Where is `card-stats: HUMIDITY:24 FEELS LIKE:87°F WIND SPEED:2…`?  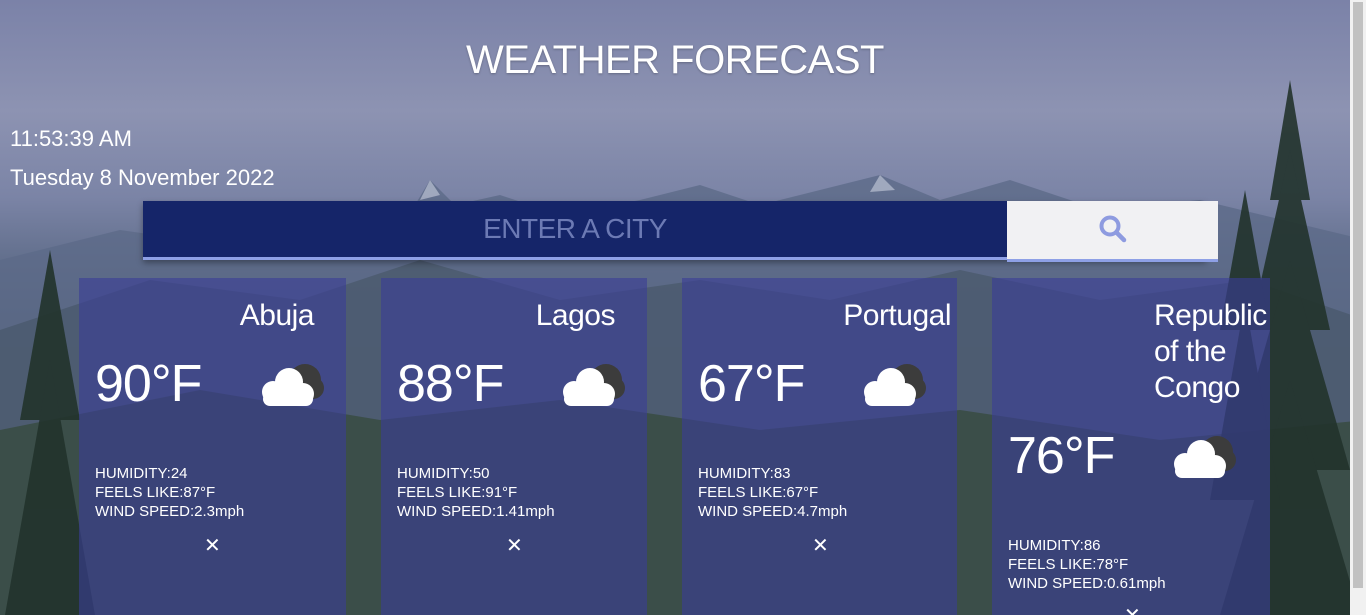
card-stats: HUMIDITY:24 FEELS LIKE:87°F WIND SPEED:2… is located at coordinates (169, 492).